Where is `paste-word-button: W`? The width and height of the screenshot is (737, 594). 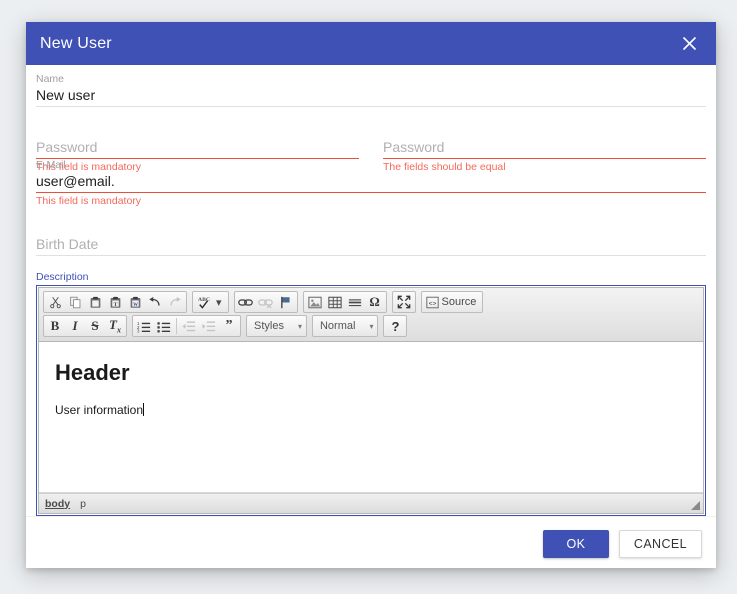
paste-word-button: W is located at coordinates (135, 302).